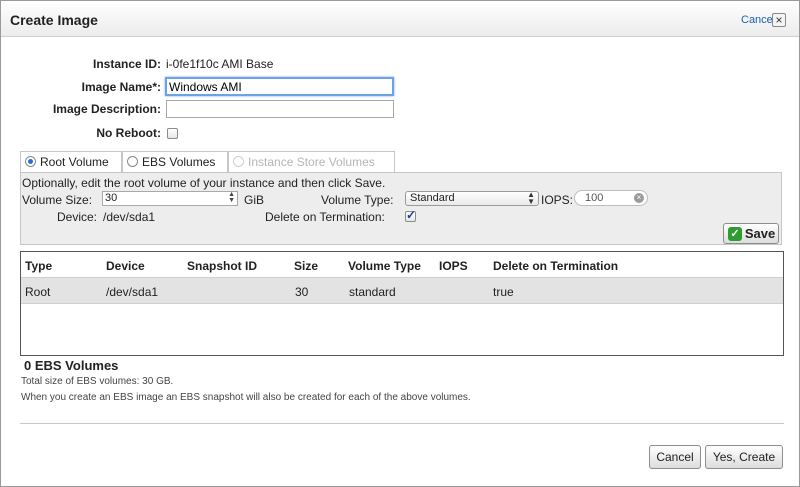 This screenshot has height=487, width=800. What do you see at coordinates (126, 64) in the screenshot?
I see `instance-id-label: Instance ID:` at bounding box center [126, 64].